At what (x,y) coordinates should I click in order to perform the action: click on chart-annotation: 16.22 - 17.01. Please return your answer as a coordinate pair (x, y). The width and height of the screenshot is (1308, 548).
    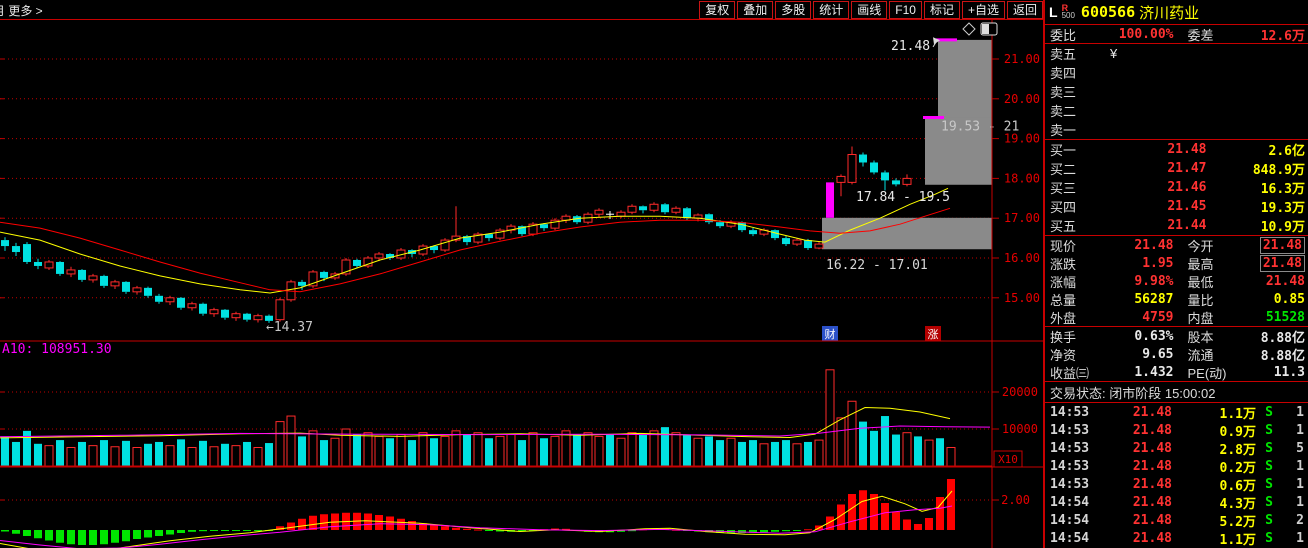
    Looking at the image, I should click on (877, 265).